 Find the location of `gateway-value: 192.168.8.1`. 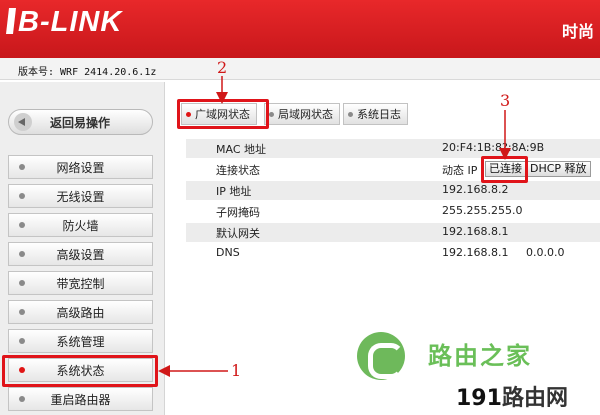

gateway-value: 192.168.8.1 is located at coordinates (475, 231).